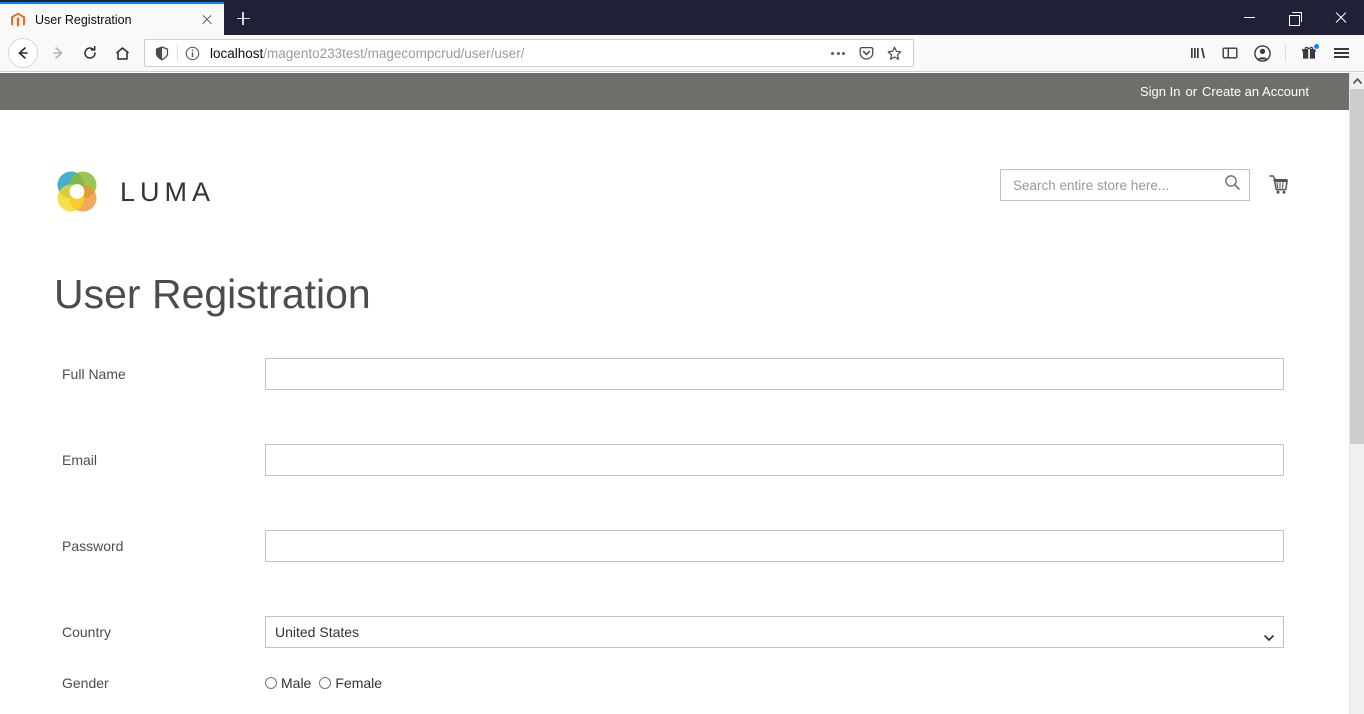 Image resolution: width=1364 pixels, height=714 pixels. I want to click on gender-options: Male Female, so click(774, 683).